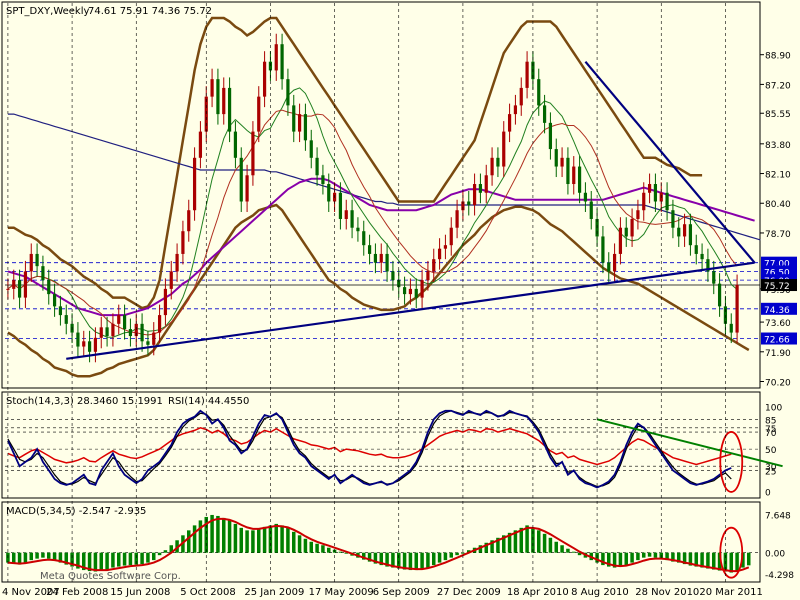 The image size is (800, 600). I want to click on stoch-title: Stoch(14,3,3) 28.3460 15.1991, so click(84, 401).